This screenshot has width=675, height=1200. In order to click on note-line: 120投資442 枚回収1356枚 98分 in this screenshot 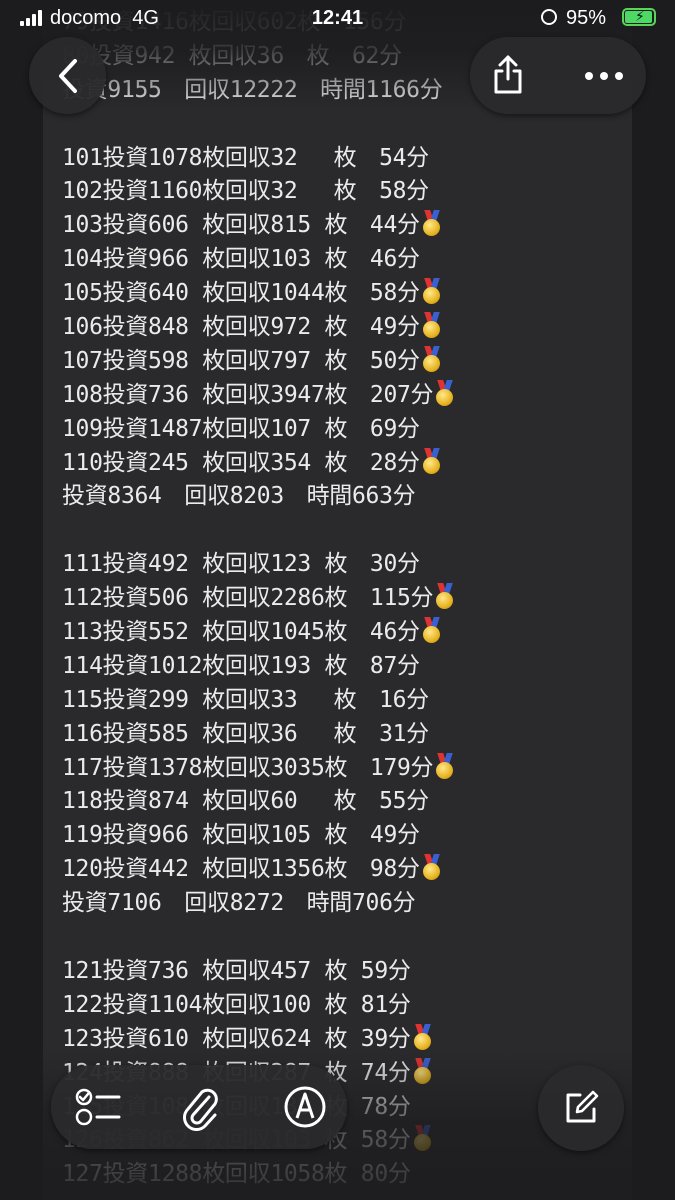, I will do `click(352, 870)`.